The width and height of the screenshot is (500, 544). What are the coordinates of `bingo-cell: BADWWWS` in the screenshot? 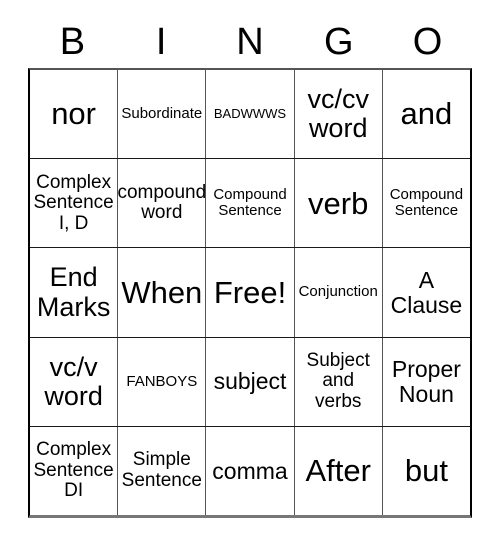 It's located at (250, 114).